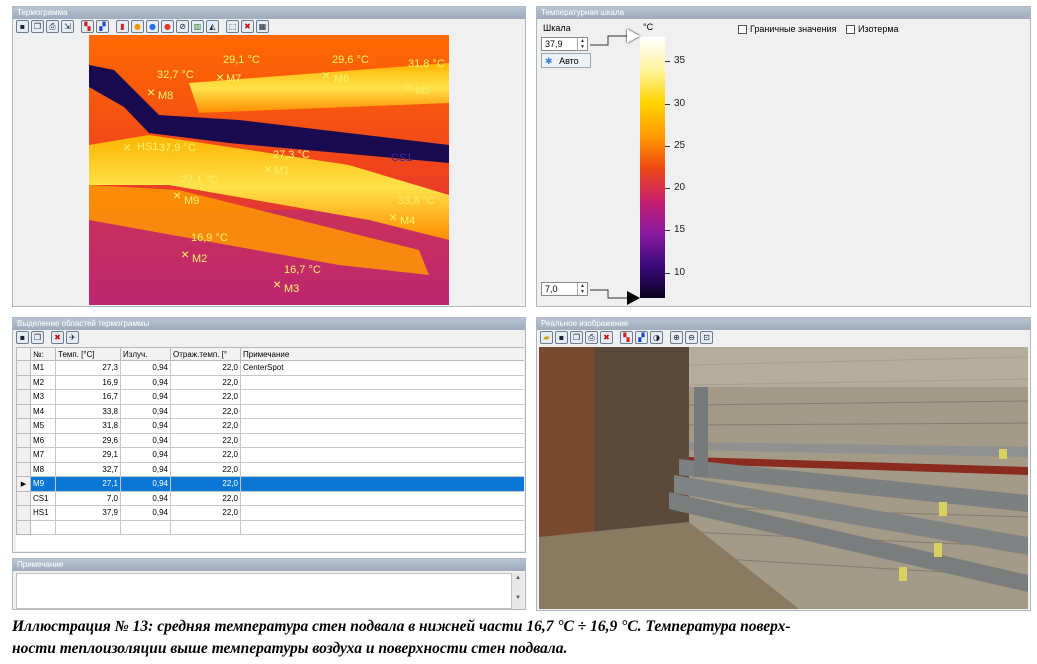 This screenshot has height=664, width=1037. What do you see at coordinates (742, 29) in the screenshot?
I see `bounds-checkbox-box` at bounding box center [742, 29].